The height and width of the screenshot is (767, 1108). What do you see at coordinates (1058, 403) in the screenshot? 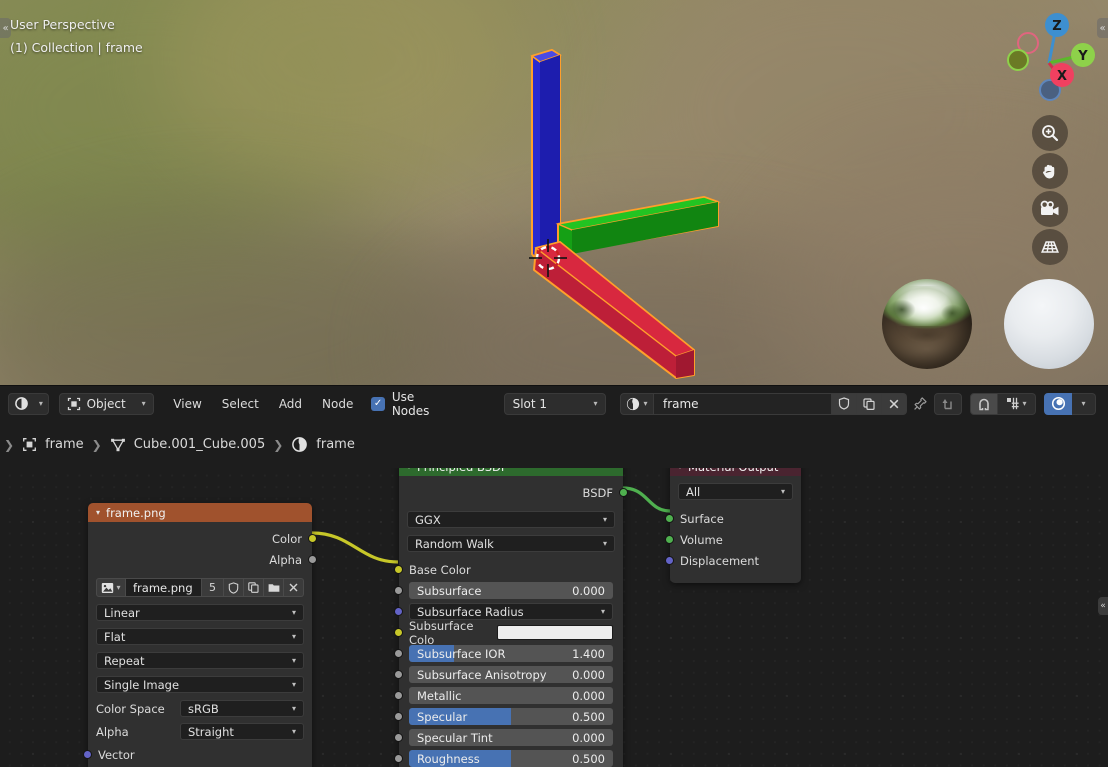
I see `proportional-editing-button` at bounding box center [1058, 403].